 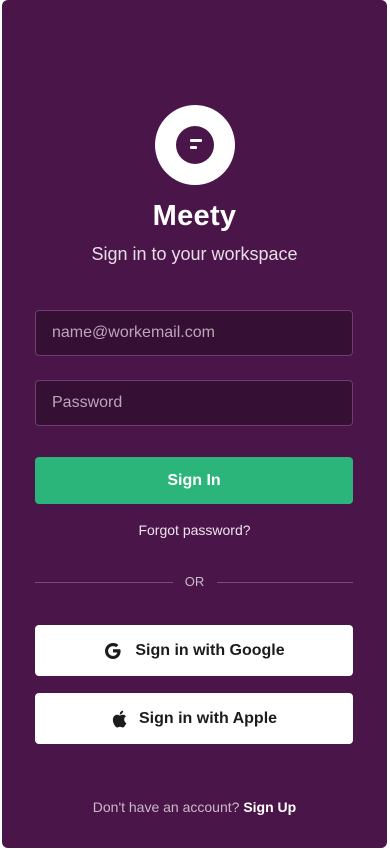 What do you see at coordinates (210, 650) in the screenshot?
I see `google-button-label: Sign in with Google` at bounding box center [210, 650].